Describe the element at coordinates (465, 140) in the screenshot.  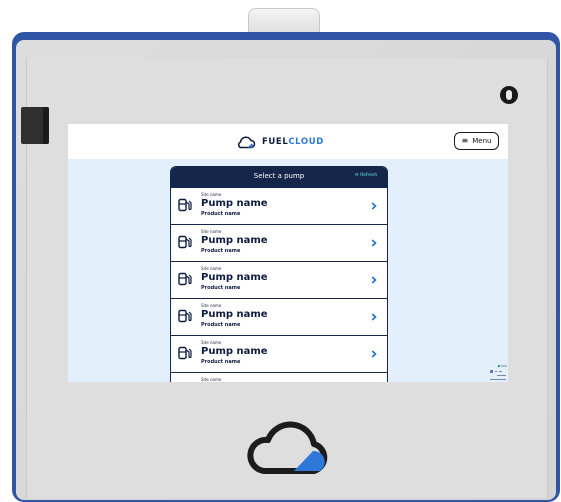
I see `hamburger-icon: ≡` at that location.